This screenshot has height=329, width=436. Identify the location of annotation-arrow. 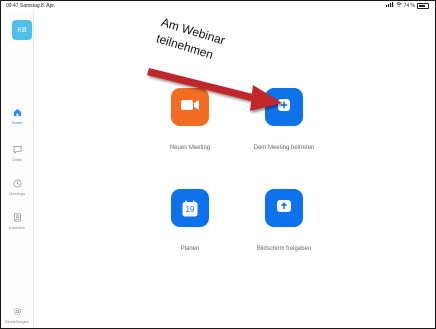
(214, 89).